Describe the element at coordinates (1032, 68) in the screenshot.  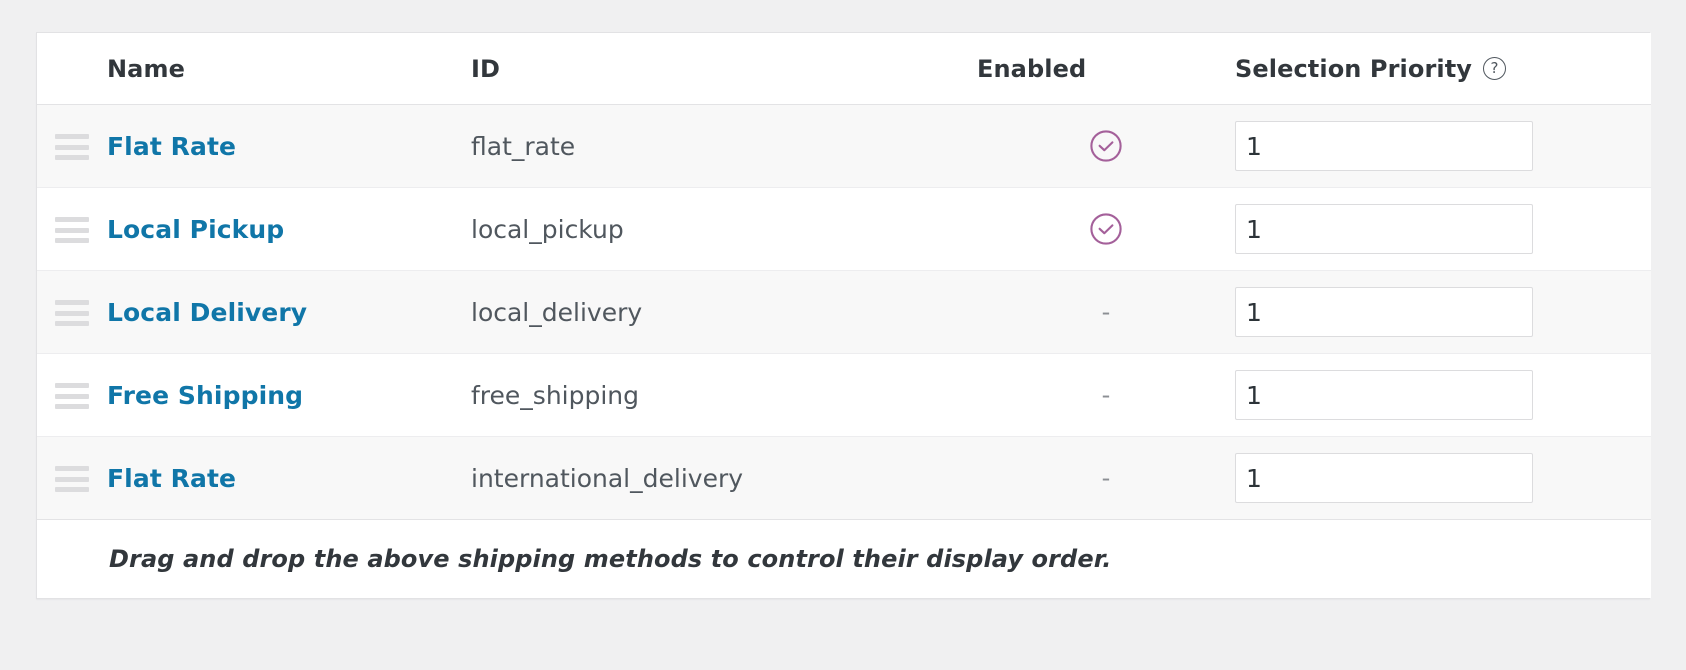
I see `column-header-enabled-label: Enabled` at that location.